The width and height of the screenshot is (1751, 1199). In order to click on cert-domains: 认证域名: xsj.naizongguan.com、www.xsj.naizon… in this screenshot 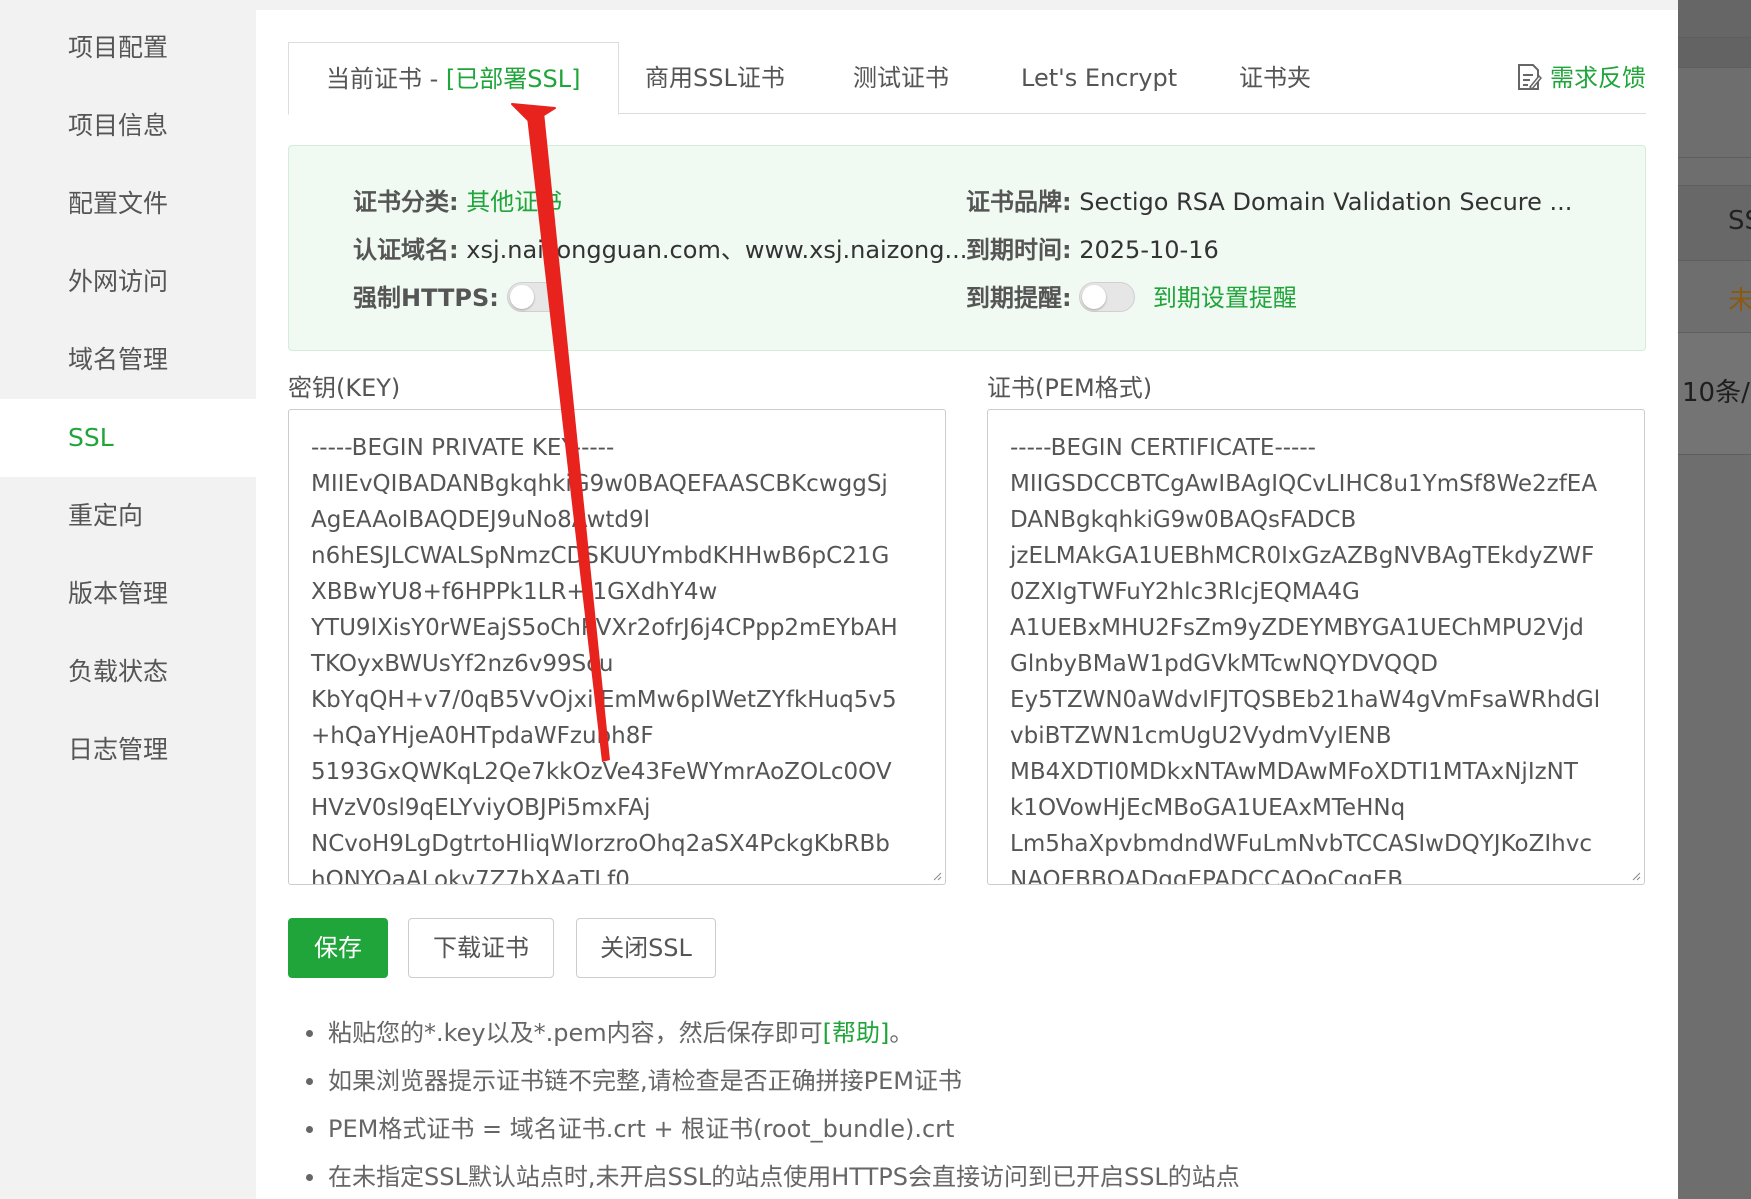, I will do `click(660, 250)`.